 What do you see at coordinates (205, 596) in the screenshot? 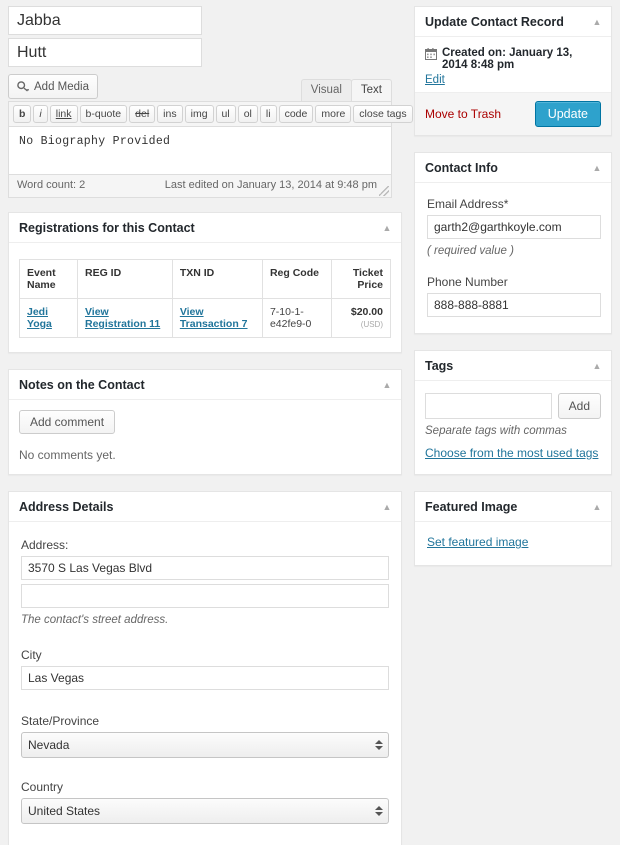
I see `address-line2-input` at bounding box center [205, 596].